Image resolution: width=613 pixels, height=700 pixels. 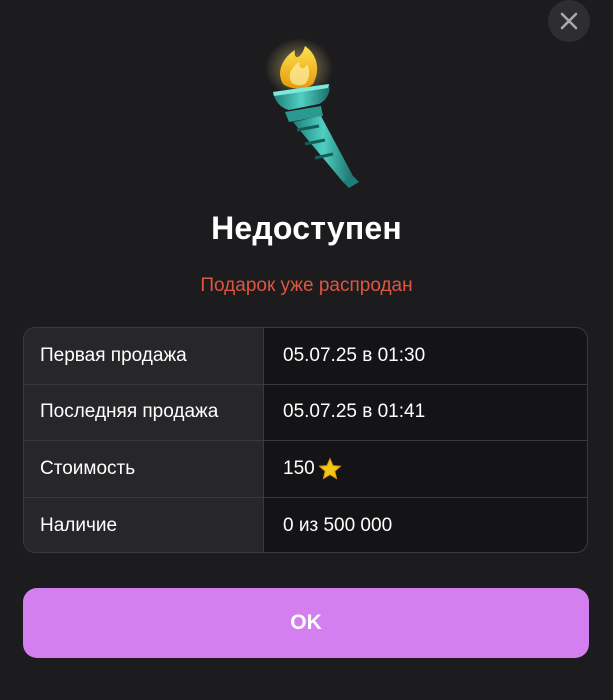 What do you see at coordinates (144, 356) in the screenshot?
I see `row-label: Первая продажа` at bounding box center [144, 356].